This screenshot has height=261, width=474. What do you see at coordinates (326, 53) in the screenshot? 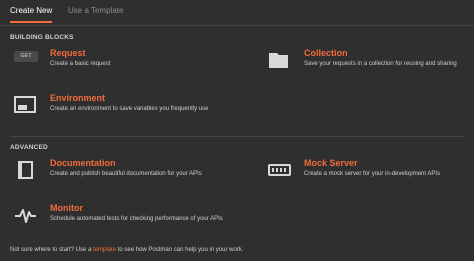
I see `collection-title: Collection` at bounding box center [326, 53].